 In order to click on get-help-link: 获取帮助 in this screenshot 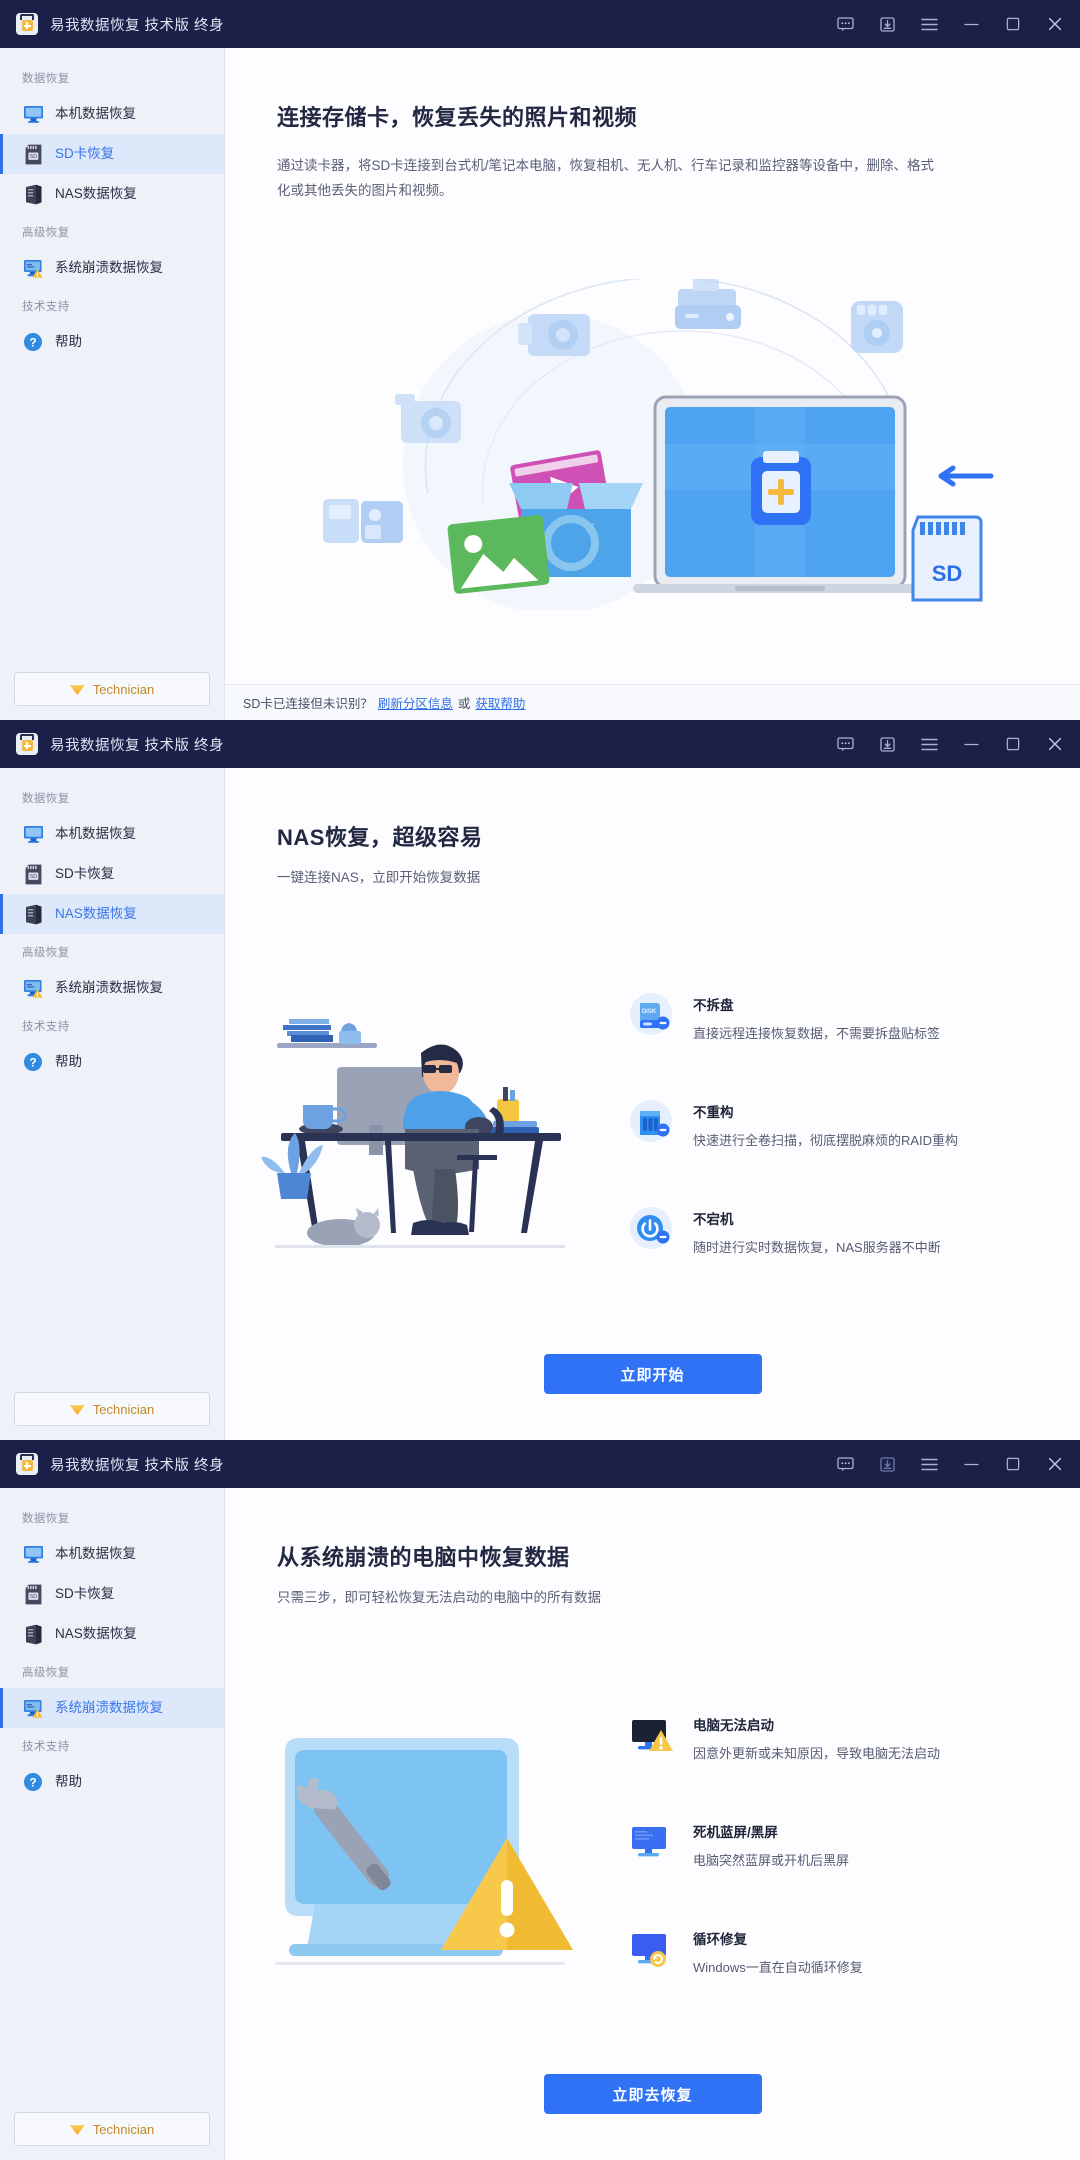, I will do `click(500, 702)`.